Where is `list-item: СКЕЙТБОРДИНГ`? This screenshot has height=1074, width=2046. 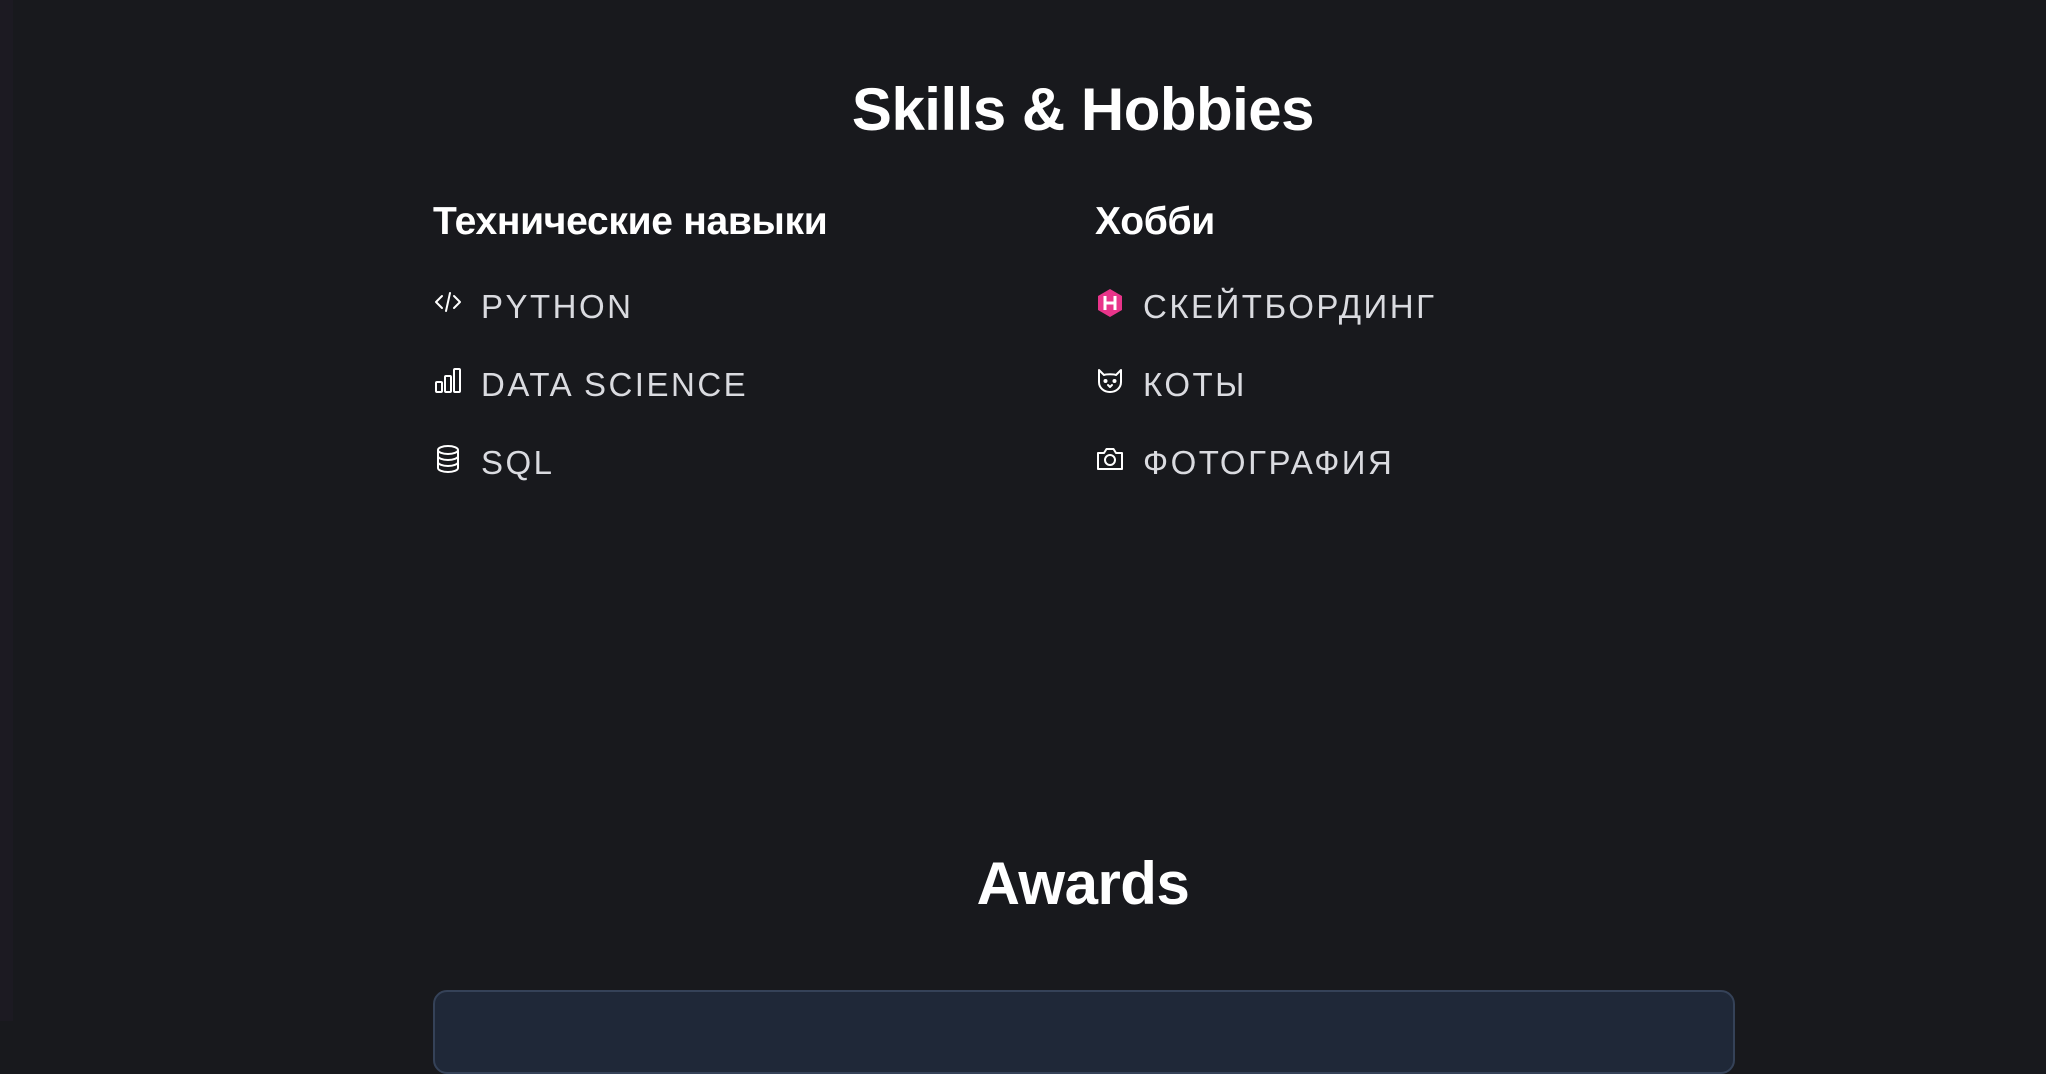 list-item: СКЕЙТБОРДИНГ is located at coordinates (1265, 307).